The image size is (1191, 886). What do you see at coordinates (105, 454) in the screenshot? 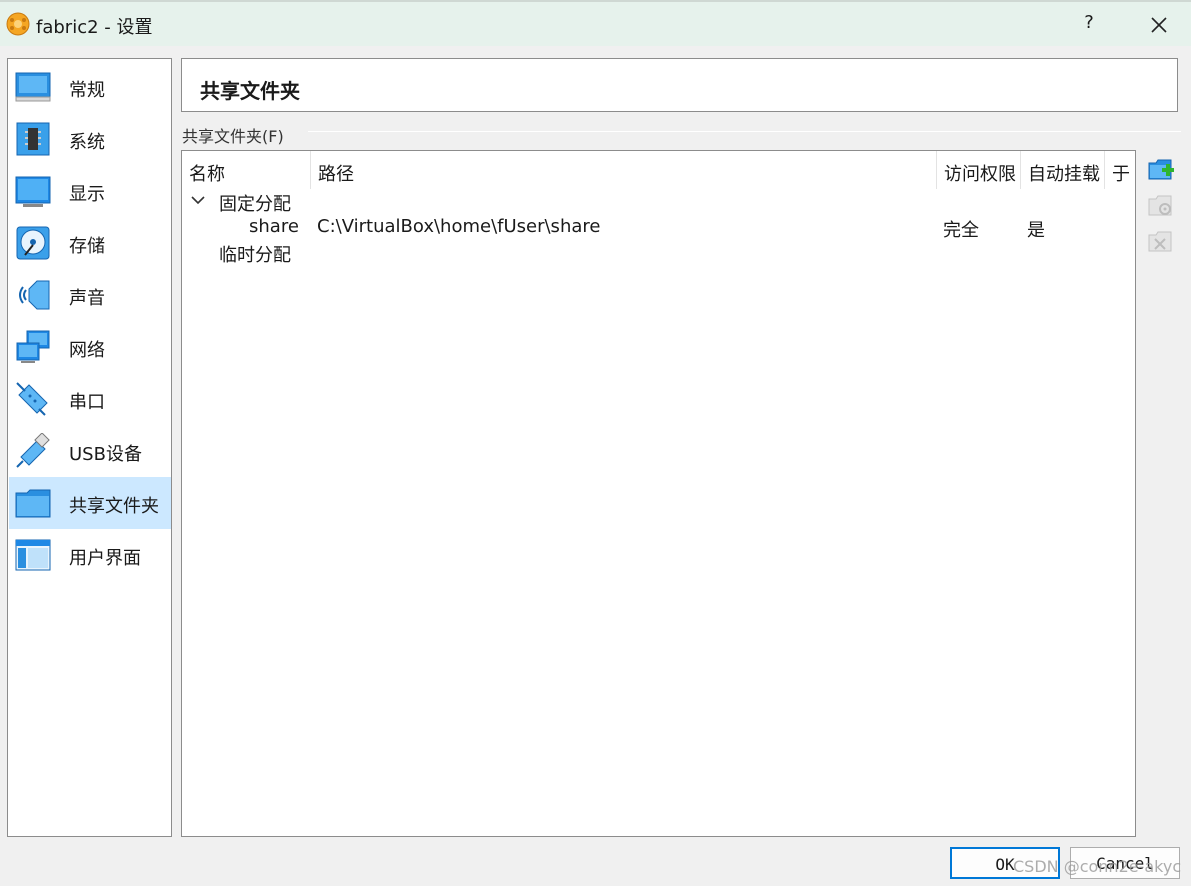
I see `sidebar-item-label: USB设备` at bounding box center [105, 454].